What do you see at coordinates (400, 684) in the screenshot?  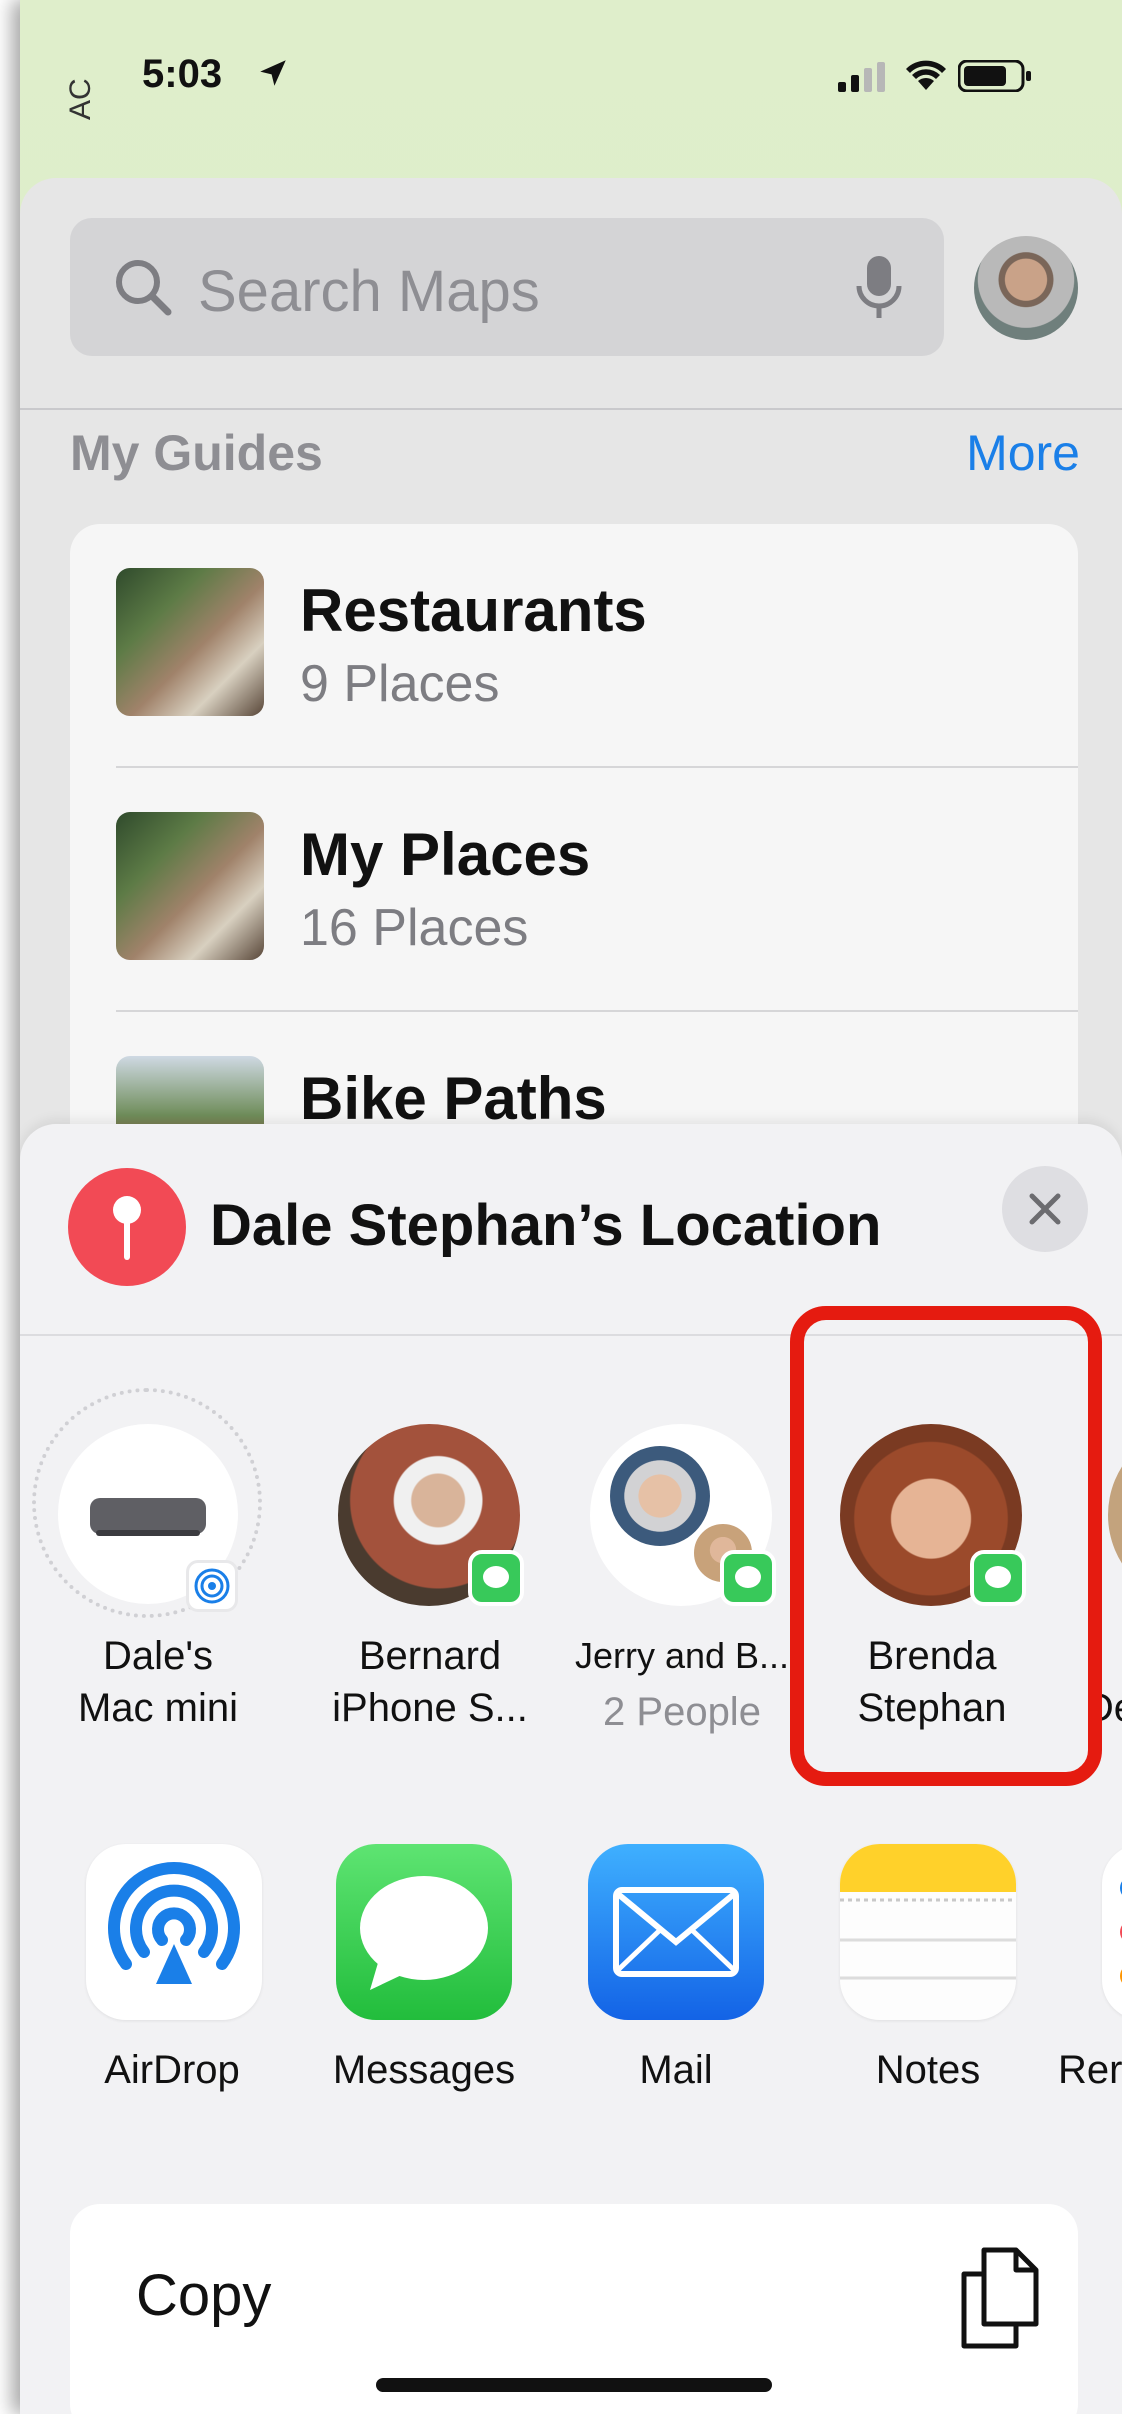 I see `guide-count: 9 Places` at bounding box center [400, 684].